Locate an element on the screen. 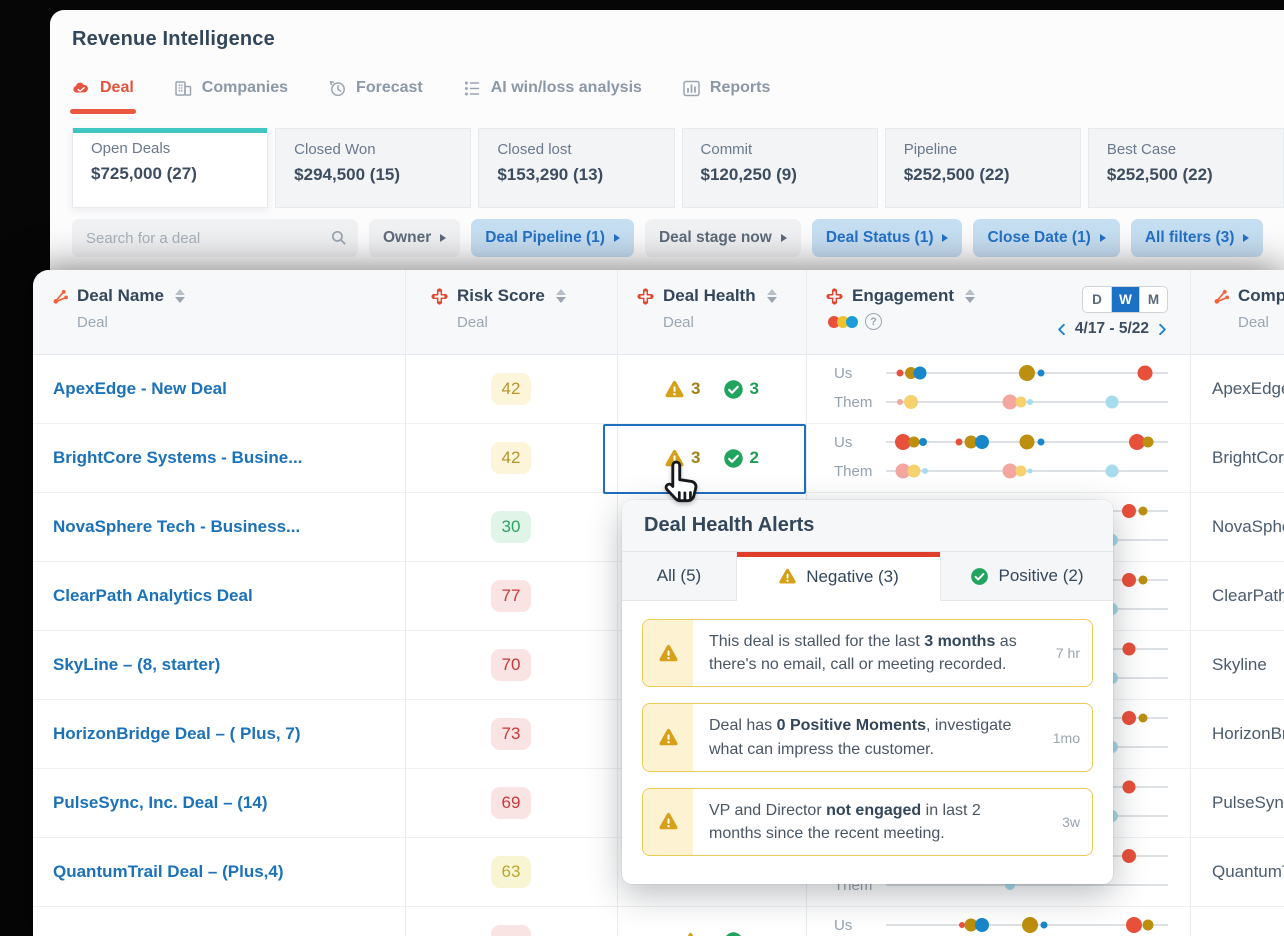 The width and height of the screenshot is (1284, 936). tab-ai-win-loss-analysis: AI win/loss analysis is located at coordinates (552, 95).